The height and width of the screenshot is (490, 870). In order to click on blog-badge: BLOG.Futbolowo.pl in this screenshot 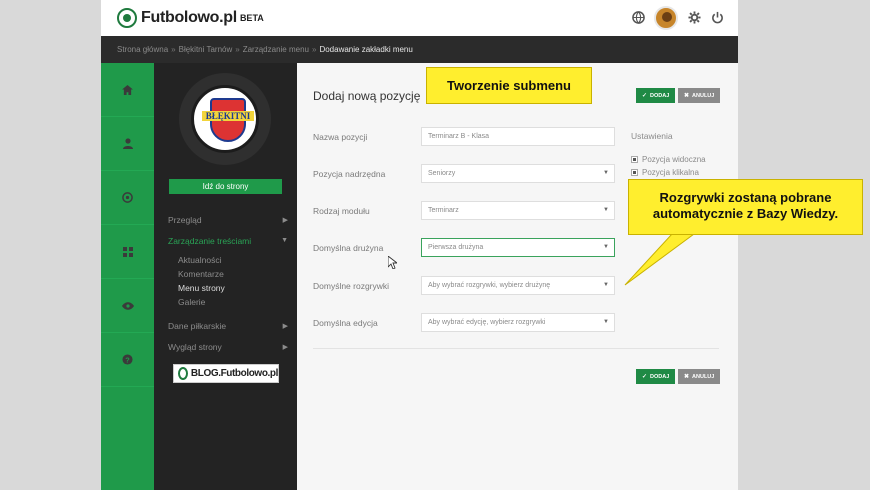, I will do `click(226, 373)`.